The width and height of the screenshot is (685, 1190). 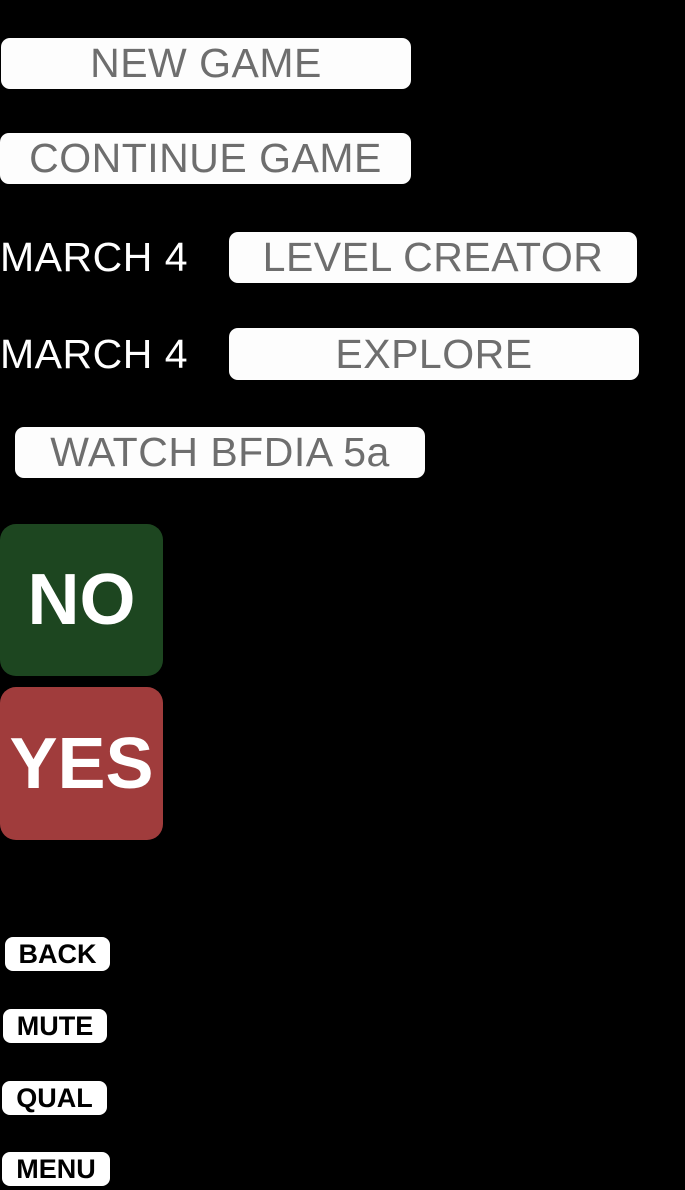 I want to click on menu-button: MENU, so click(x=56, y=1169).